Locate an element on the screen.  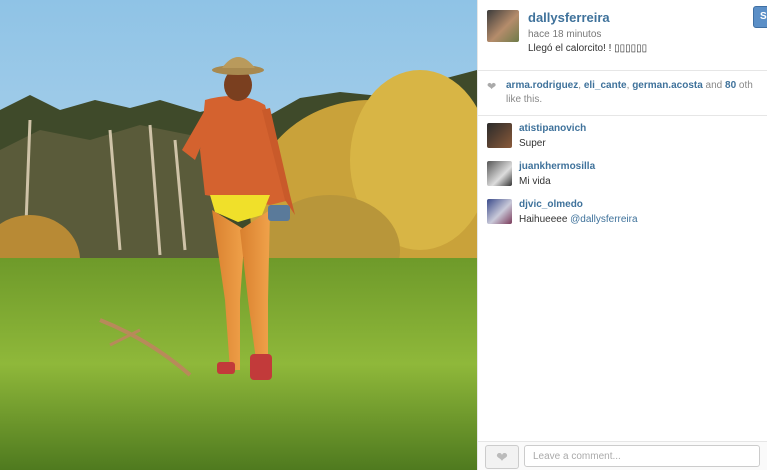
comment-username: atistipanovich is located at coordinates (552, 128).